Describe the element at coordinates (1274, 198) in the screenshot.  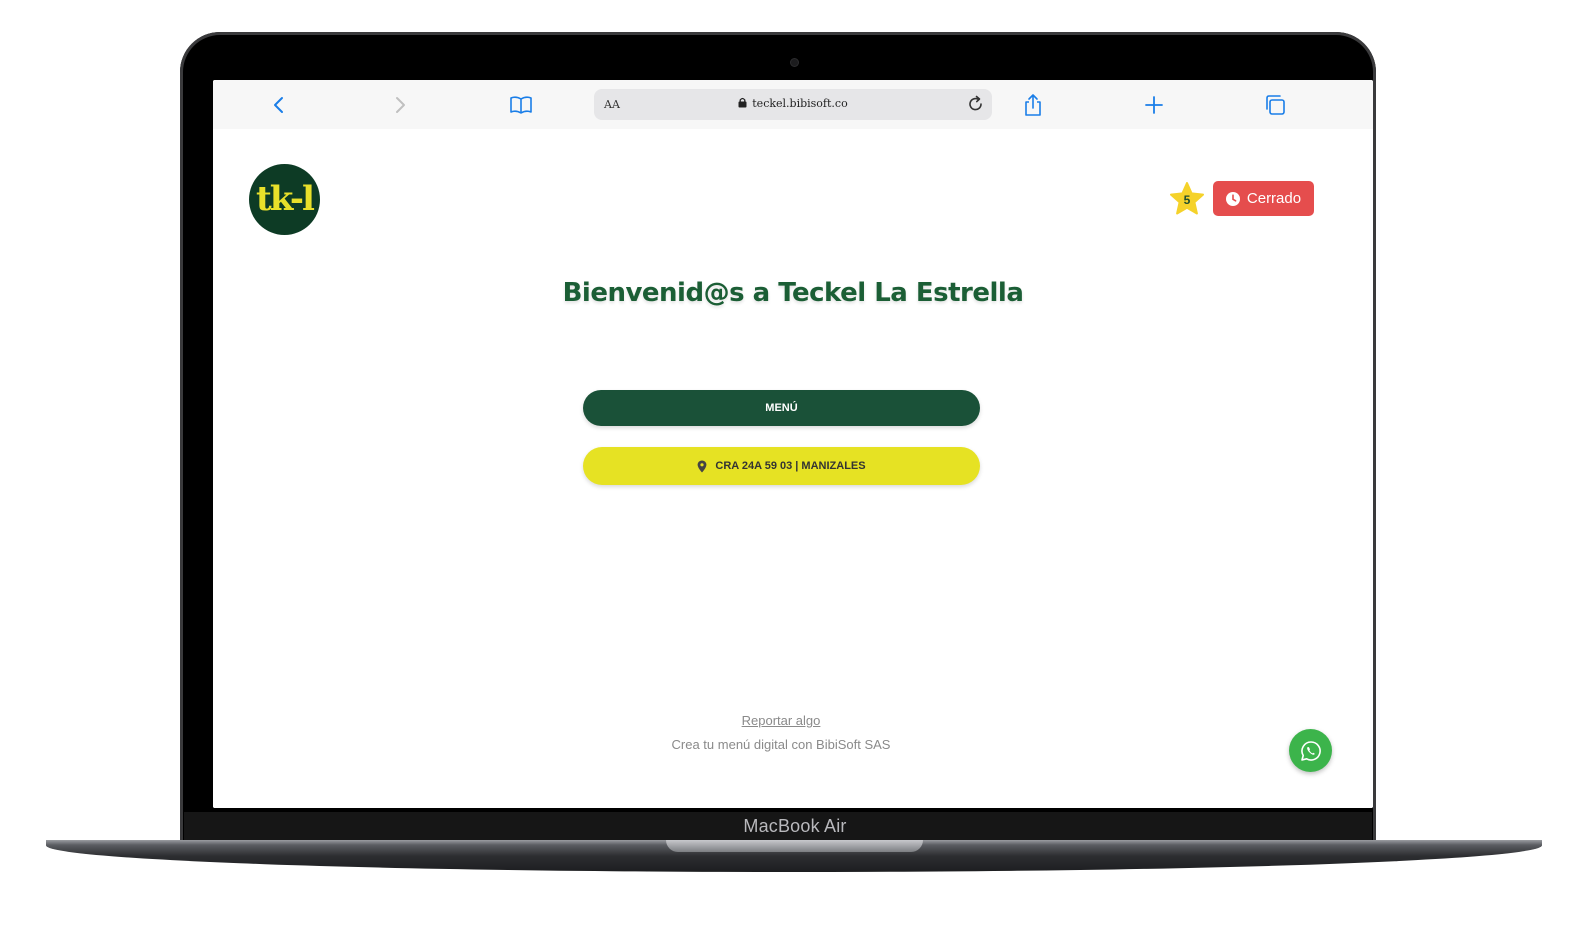
I see `status-text: Cerrado` at that location.